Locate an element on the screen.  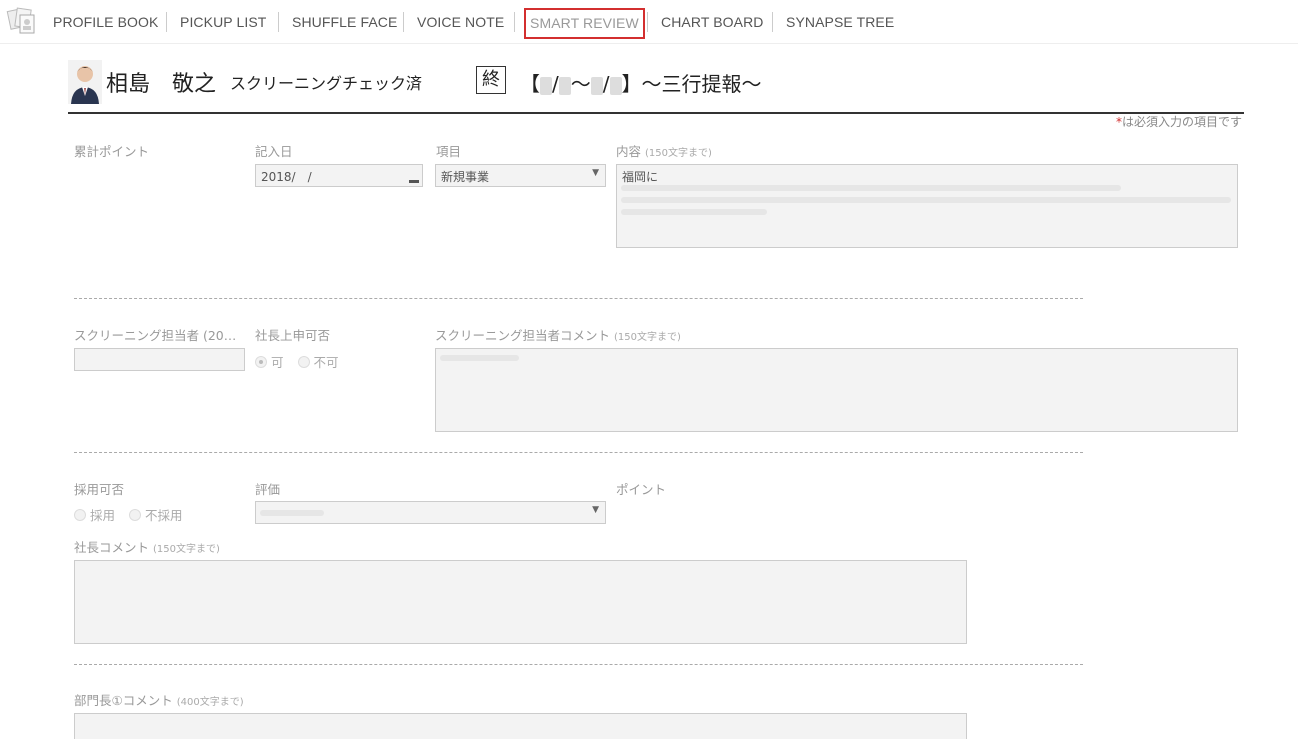
president-report-label: 社長上申可否 is located at coordinates (293, 335).